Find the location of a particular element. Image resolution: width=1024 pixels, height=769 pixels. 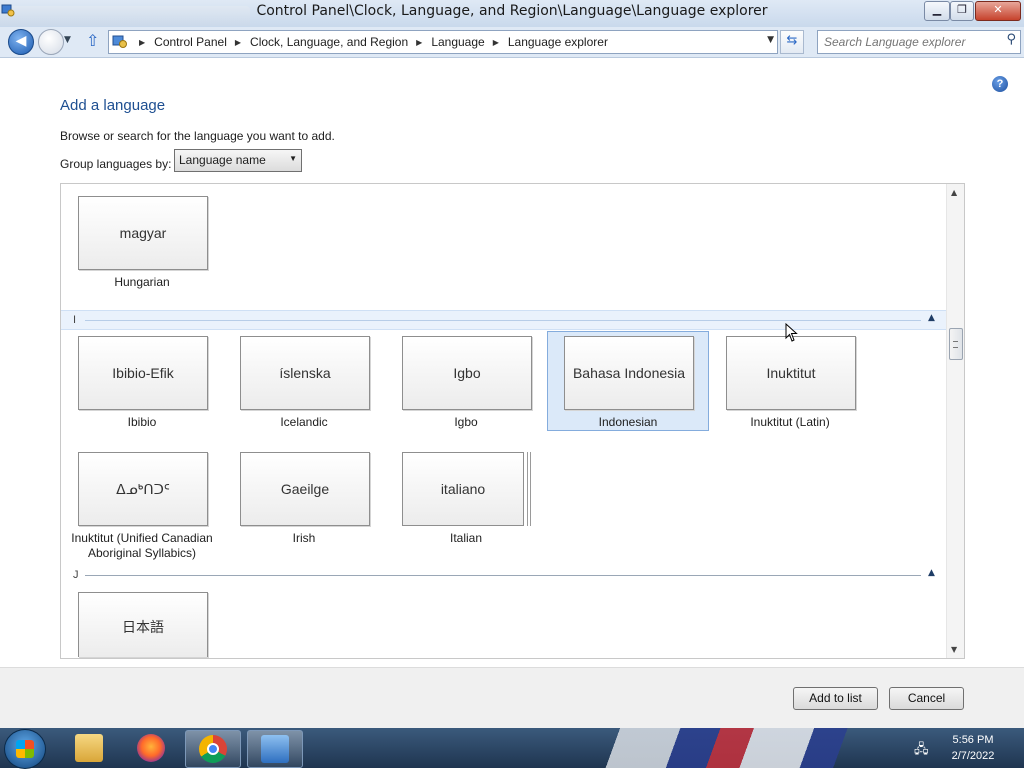

language-tile-ibibio: Ibibio-Efik is located at coordinates (143, 373).